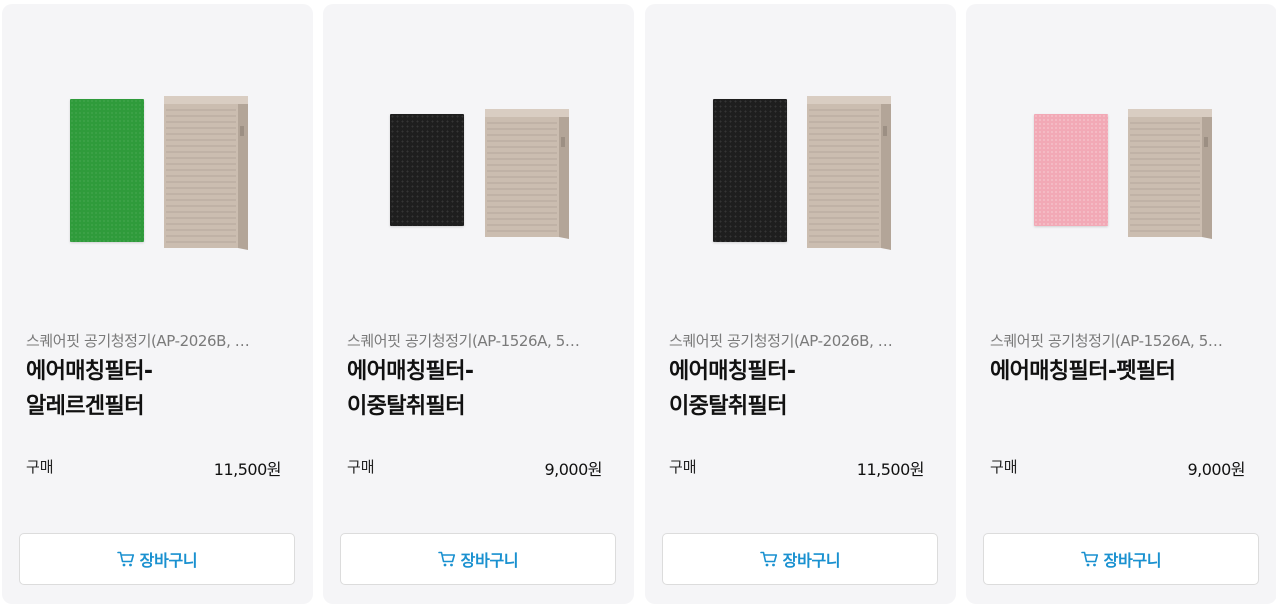 The width and height of the screenshot is (1276, 604). Describe the element at coordinates (1120, 371) in the screenshot. I see `product-title: 에어매칭필터-펫필터` at that location.